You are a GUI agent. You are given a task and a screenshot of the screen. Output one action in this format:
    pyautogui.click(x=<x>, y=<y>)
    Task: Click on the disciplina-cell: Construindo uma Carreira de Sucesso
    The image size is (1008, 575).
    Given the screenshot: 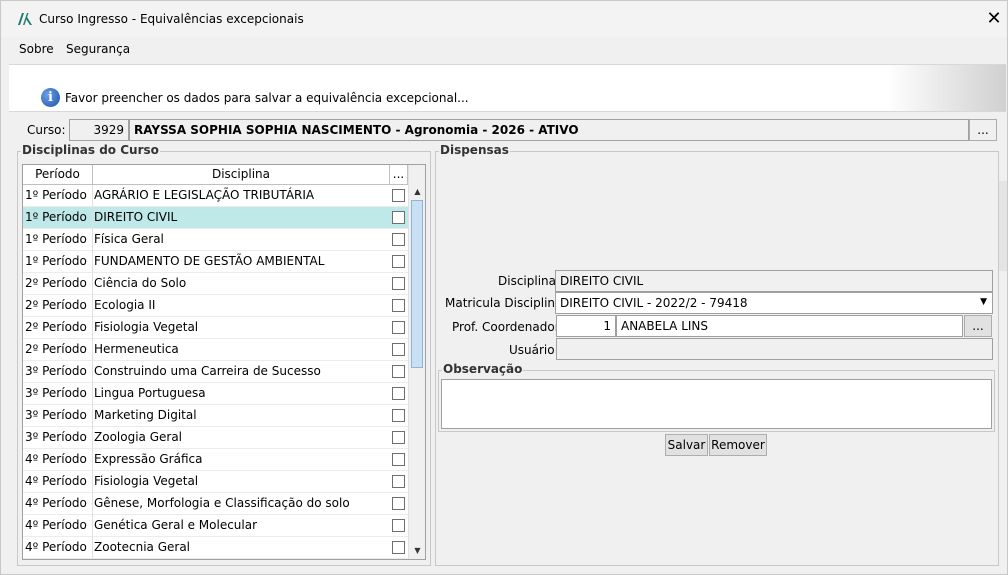 What is the action you would take?
    pyautogui.click(x=207, y=371)
    